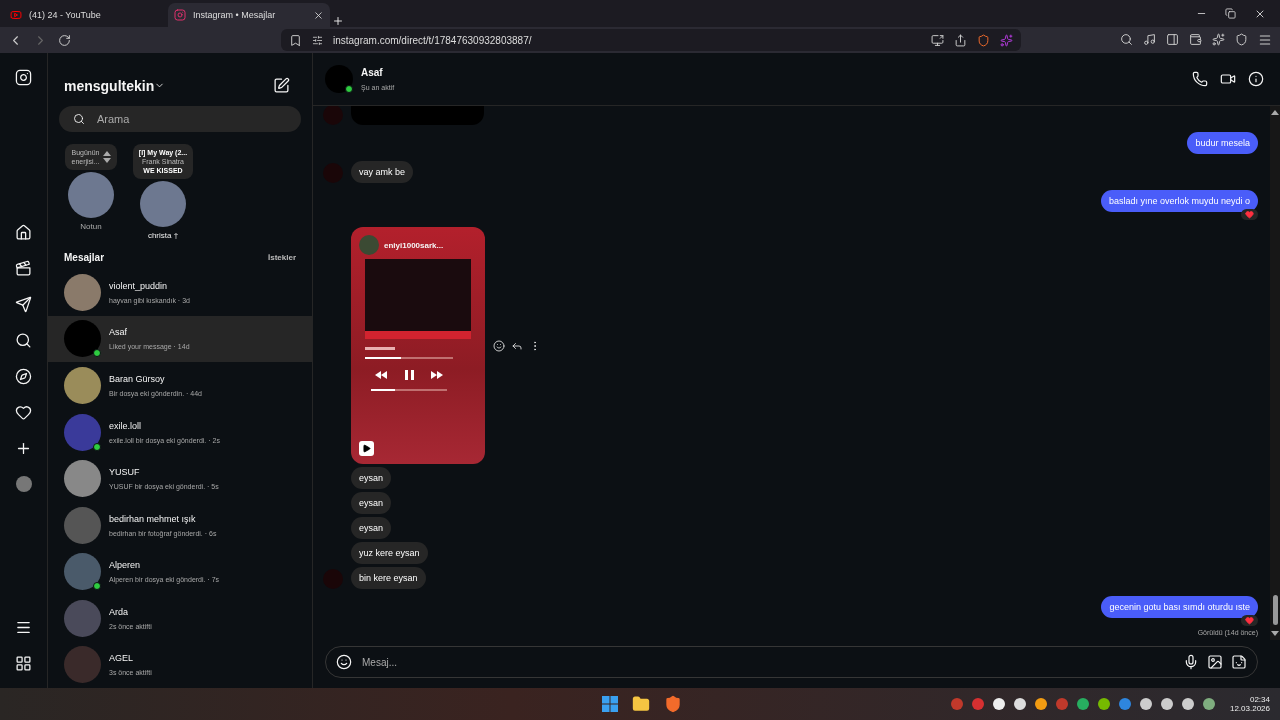 Image resolution: width=1280 pixels, height=720 pixels. What do you see at coordinates (91, 227) in the screenshot?
I see `note-label: Notun` at bounding box center [91, 227].